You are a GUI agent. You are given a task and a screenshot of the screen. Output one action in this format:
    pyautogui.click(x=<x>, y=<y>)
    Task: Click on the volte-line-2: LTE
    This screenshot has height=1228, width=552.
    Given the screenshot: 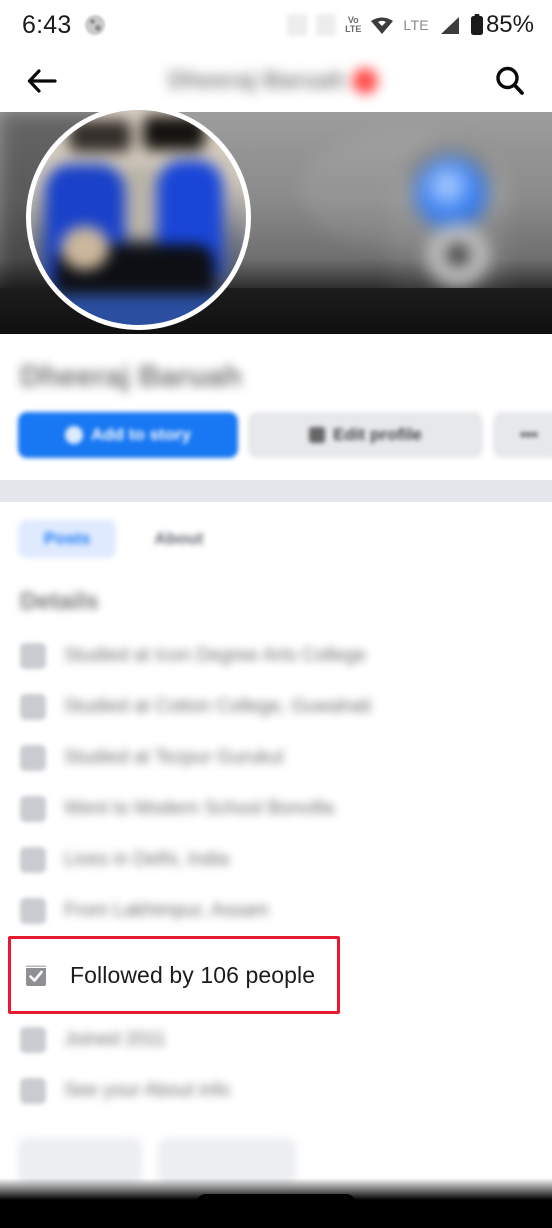 What is the action you would take?
    pyautogui.click(x=353, y=29)
    